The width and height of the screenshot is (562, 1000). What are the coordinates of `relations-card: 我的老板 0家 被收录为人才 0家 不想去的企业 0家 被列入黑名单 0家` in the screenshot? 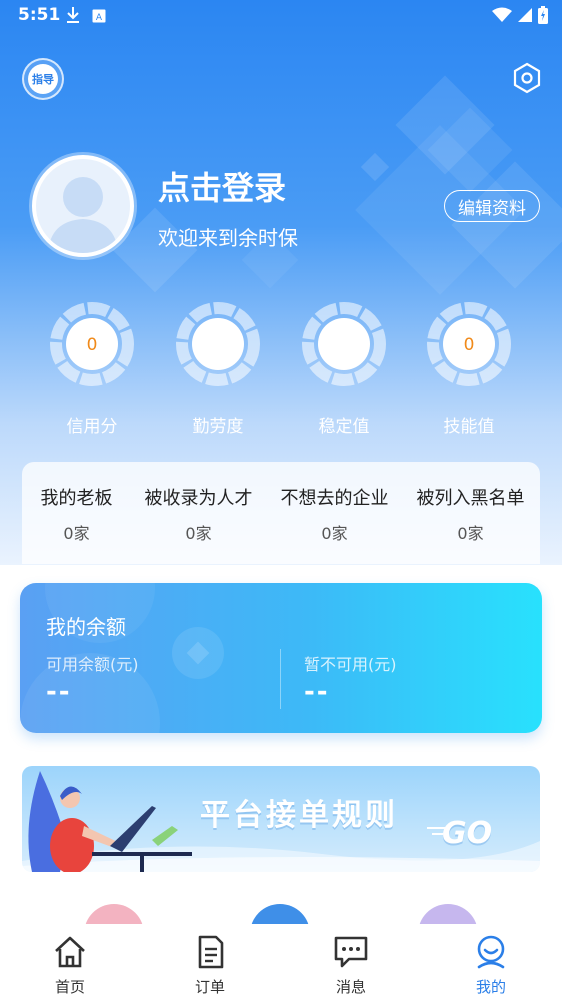 It's located at (281, 513).